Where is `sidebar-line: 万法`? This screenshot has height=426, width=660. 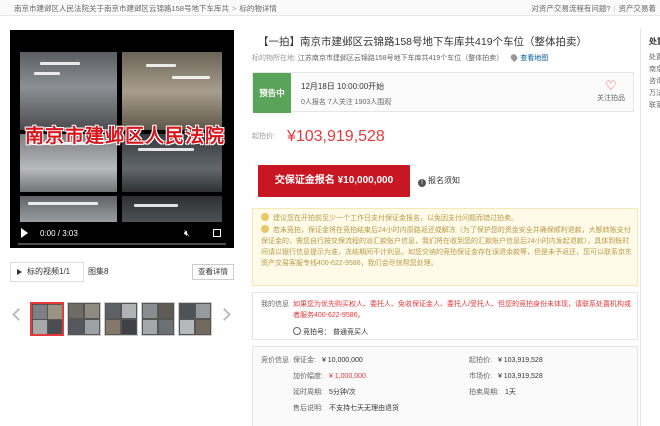
sidebar-line: 万法 is located at coordinates (654, 93).